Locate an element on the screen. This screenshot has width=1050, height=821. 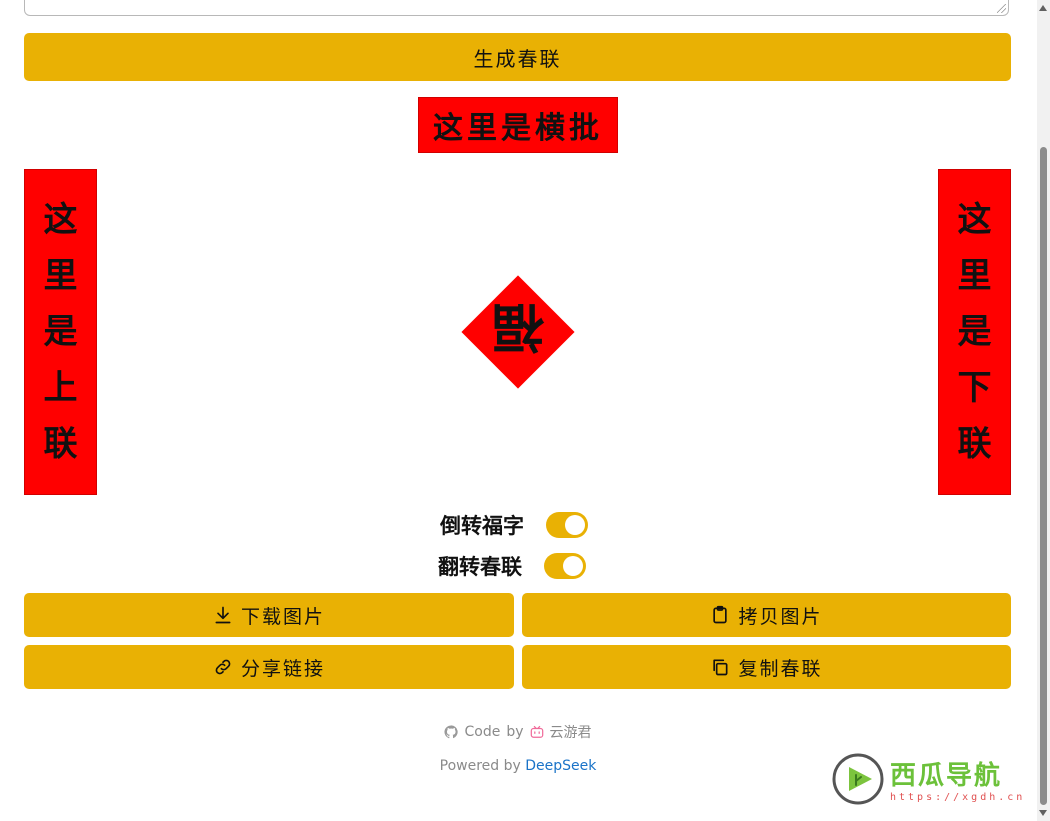
watermelon-play-logo-icon is located at coordinates (858, 779).